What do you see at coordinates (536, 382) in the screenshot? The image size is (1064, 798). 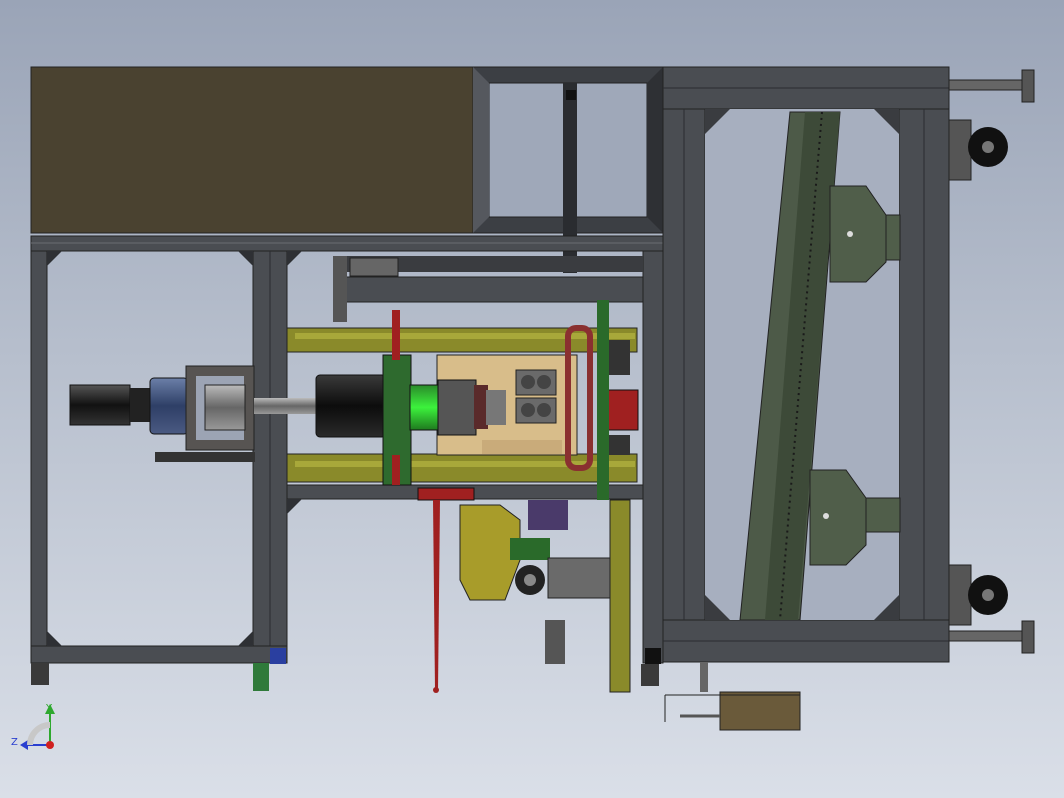 I see `bearing-block-upper` at bounding box center [536, 382].